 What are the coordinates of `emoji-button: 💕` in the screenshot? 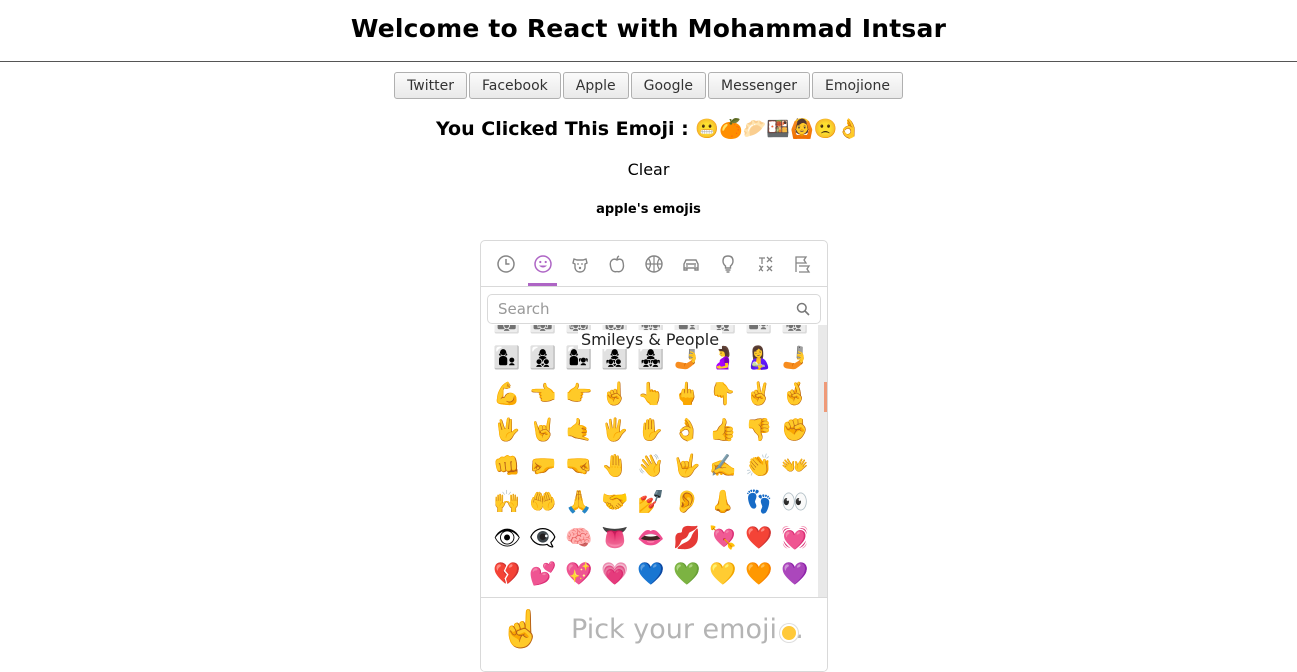 It's located at (543, 574).